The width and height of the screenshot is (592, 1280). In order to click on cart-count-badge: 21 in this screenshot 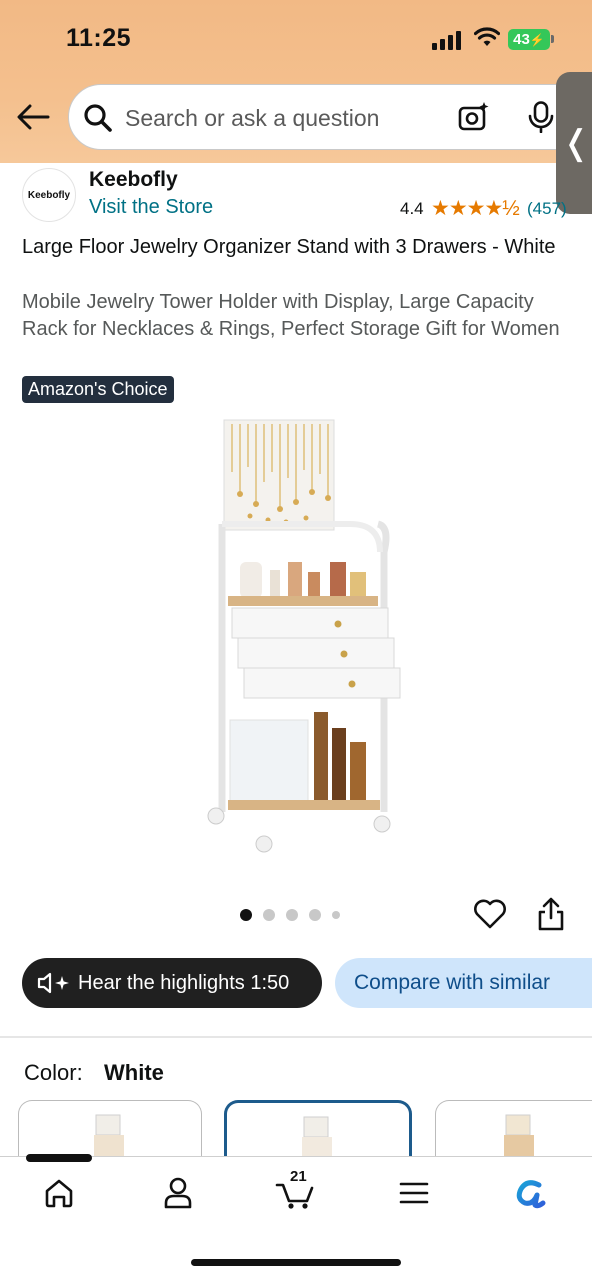, I will do `click(298, 1176)`.